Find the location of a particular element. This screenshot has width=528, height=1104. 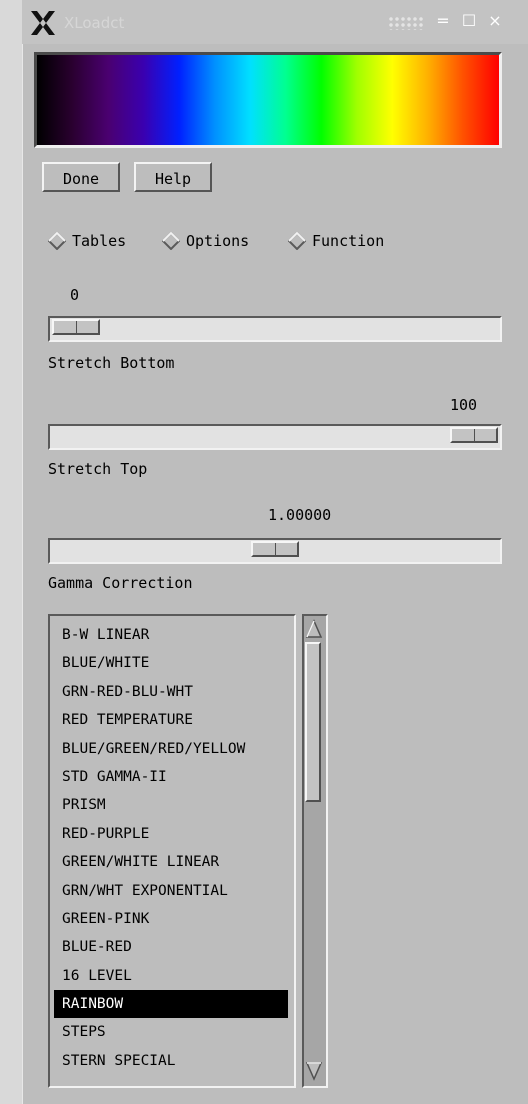

close-icon: × is located at coordinates (495, 21).